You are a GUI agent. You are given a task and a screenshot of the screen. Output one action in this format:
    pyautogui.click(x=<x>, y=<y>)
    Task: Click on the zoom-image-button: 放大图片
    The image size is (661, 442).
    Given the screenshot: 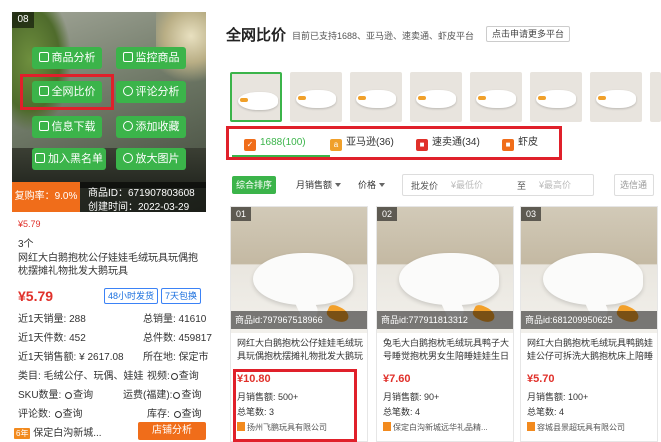 What is the action you would take?
    pyautogui.click(x=151, y=159)
    